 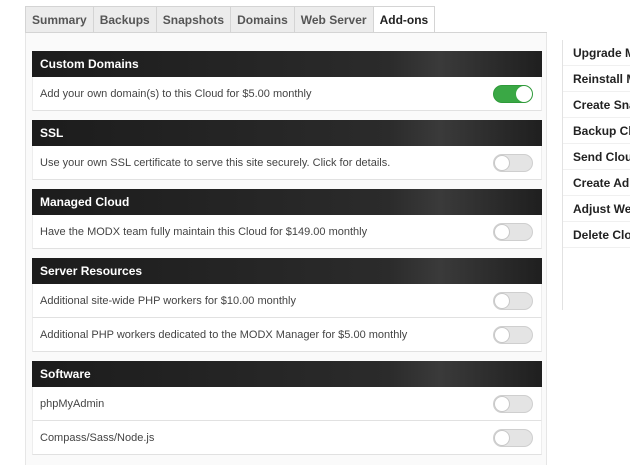 I want to click on sidebar-item-reinstall: Reinstall MODX, so click(x=596, y=79).